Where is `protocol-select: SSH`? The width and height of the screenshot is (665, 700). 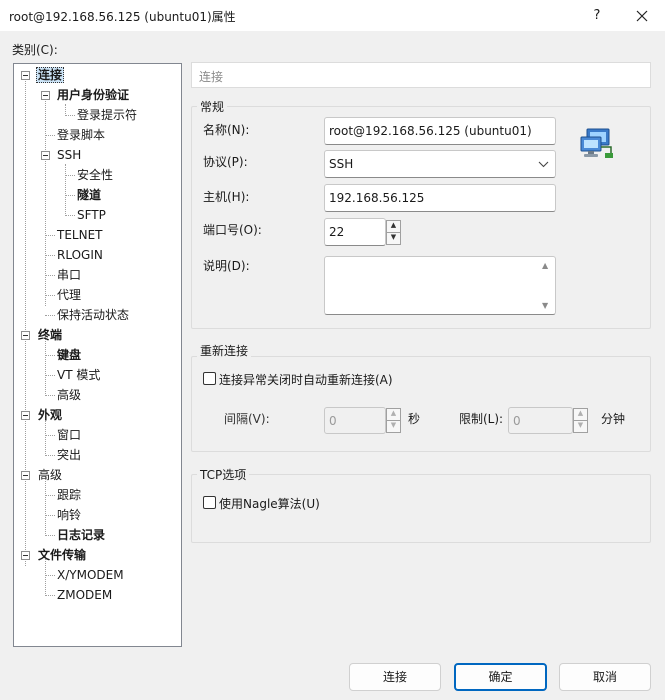 protocol-select: SSH is located at coordinates (440, 164).